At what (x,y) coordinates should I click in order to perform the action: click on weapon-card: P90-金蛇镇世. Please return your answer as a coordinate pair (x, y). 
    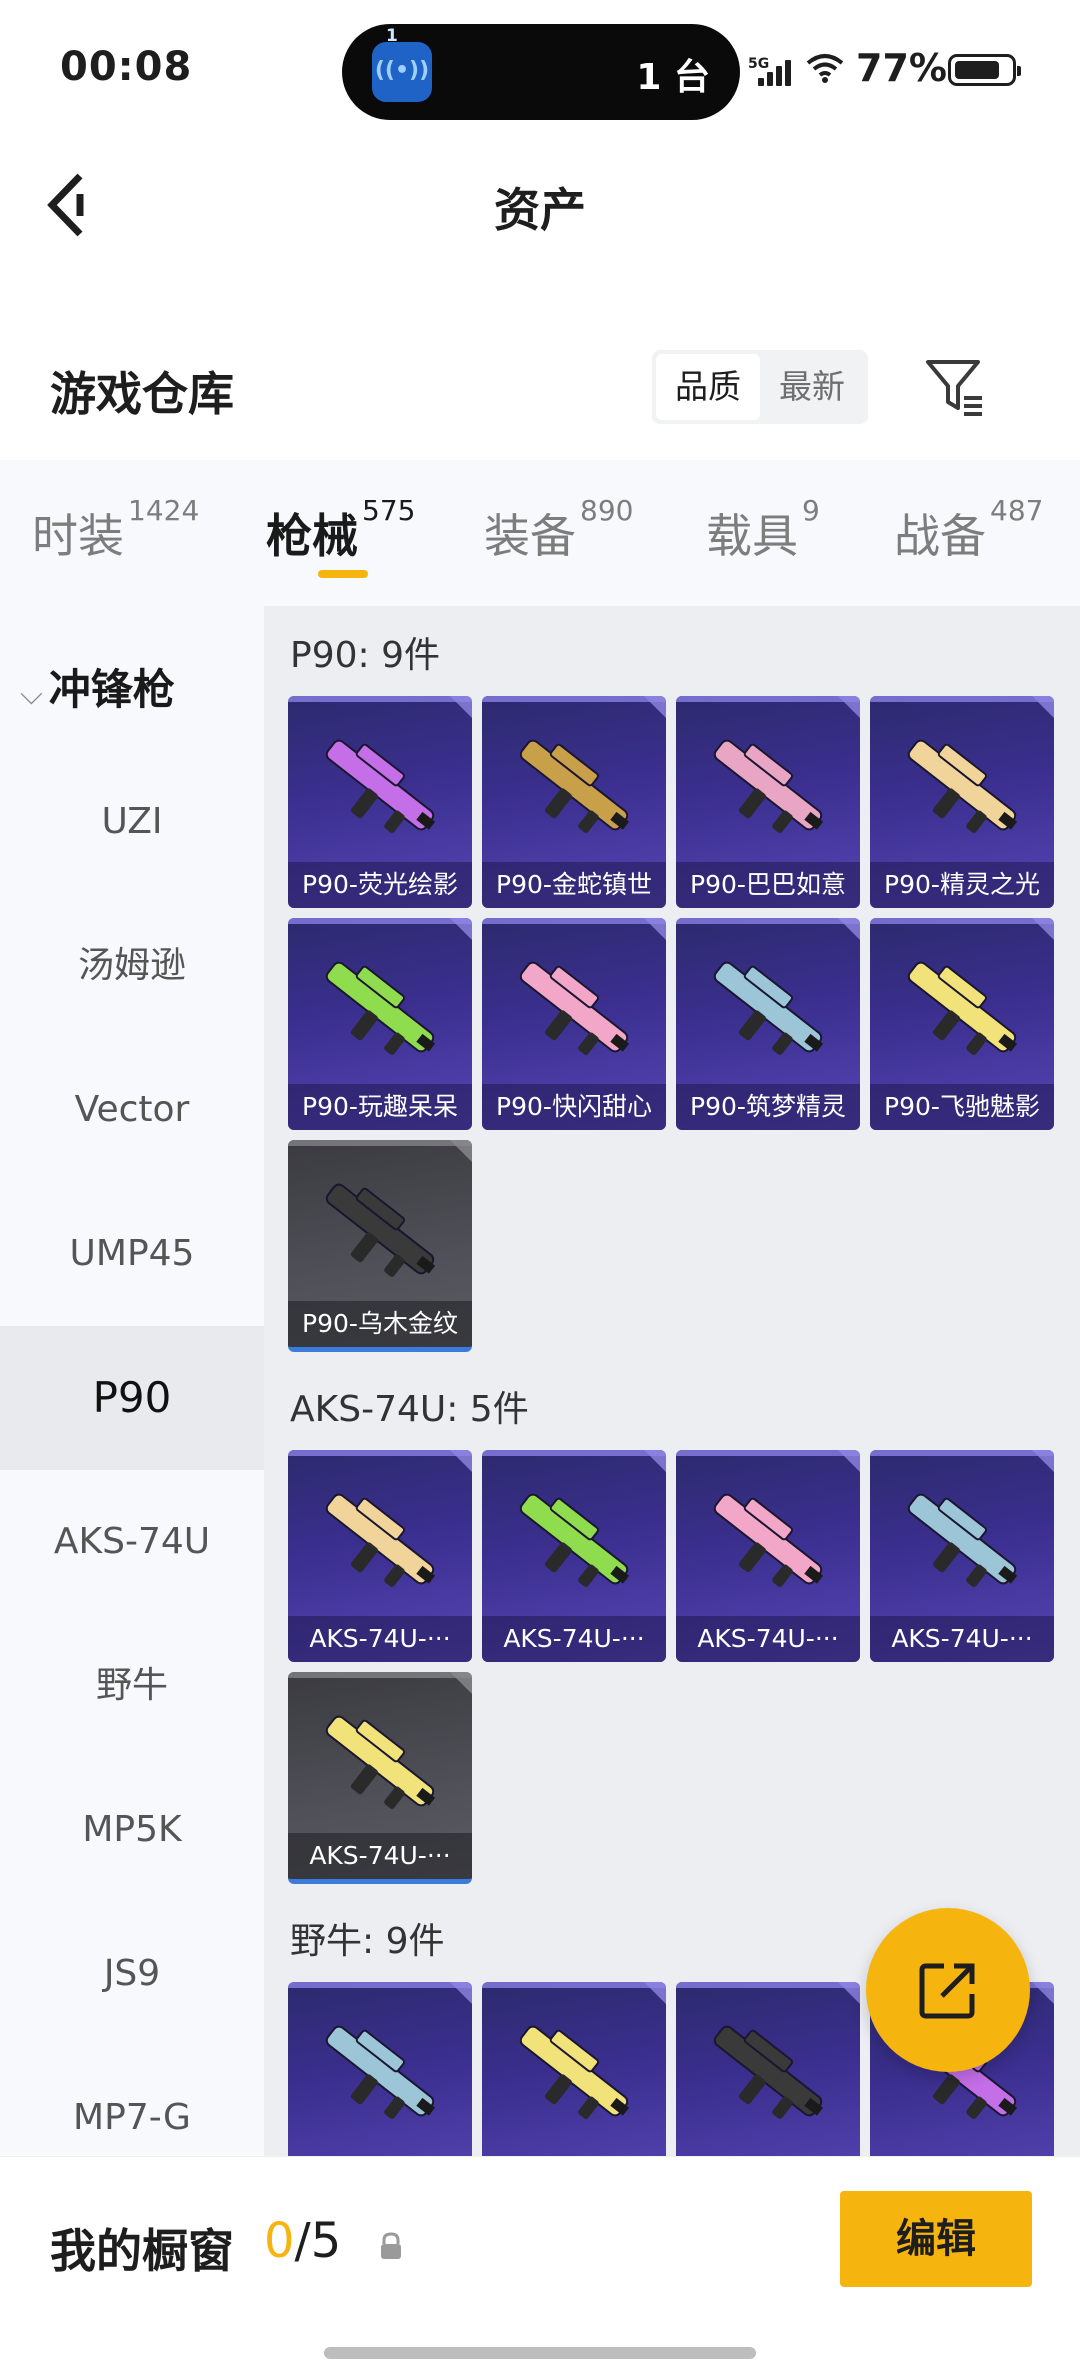
    Looking at the image, I should click on (574, 802).